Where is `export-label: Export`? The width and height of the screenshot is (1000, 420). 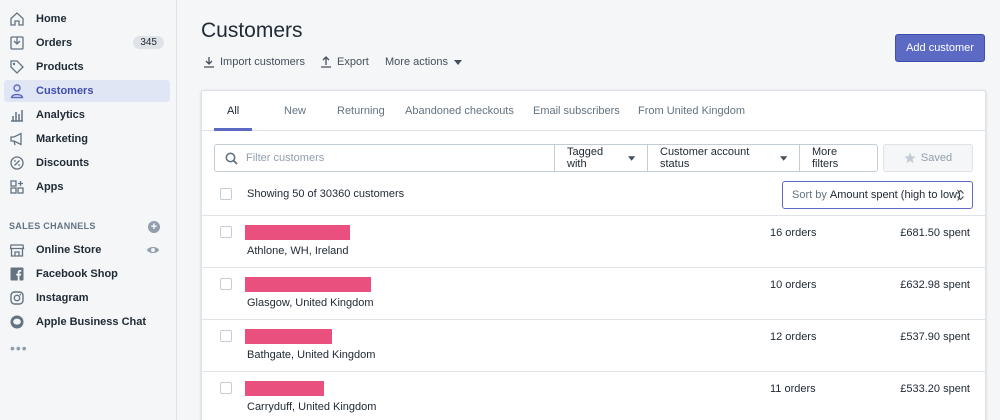
export-label: Export is located at coordinates (353, 62).